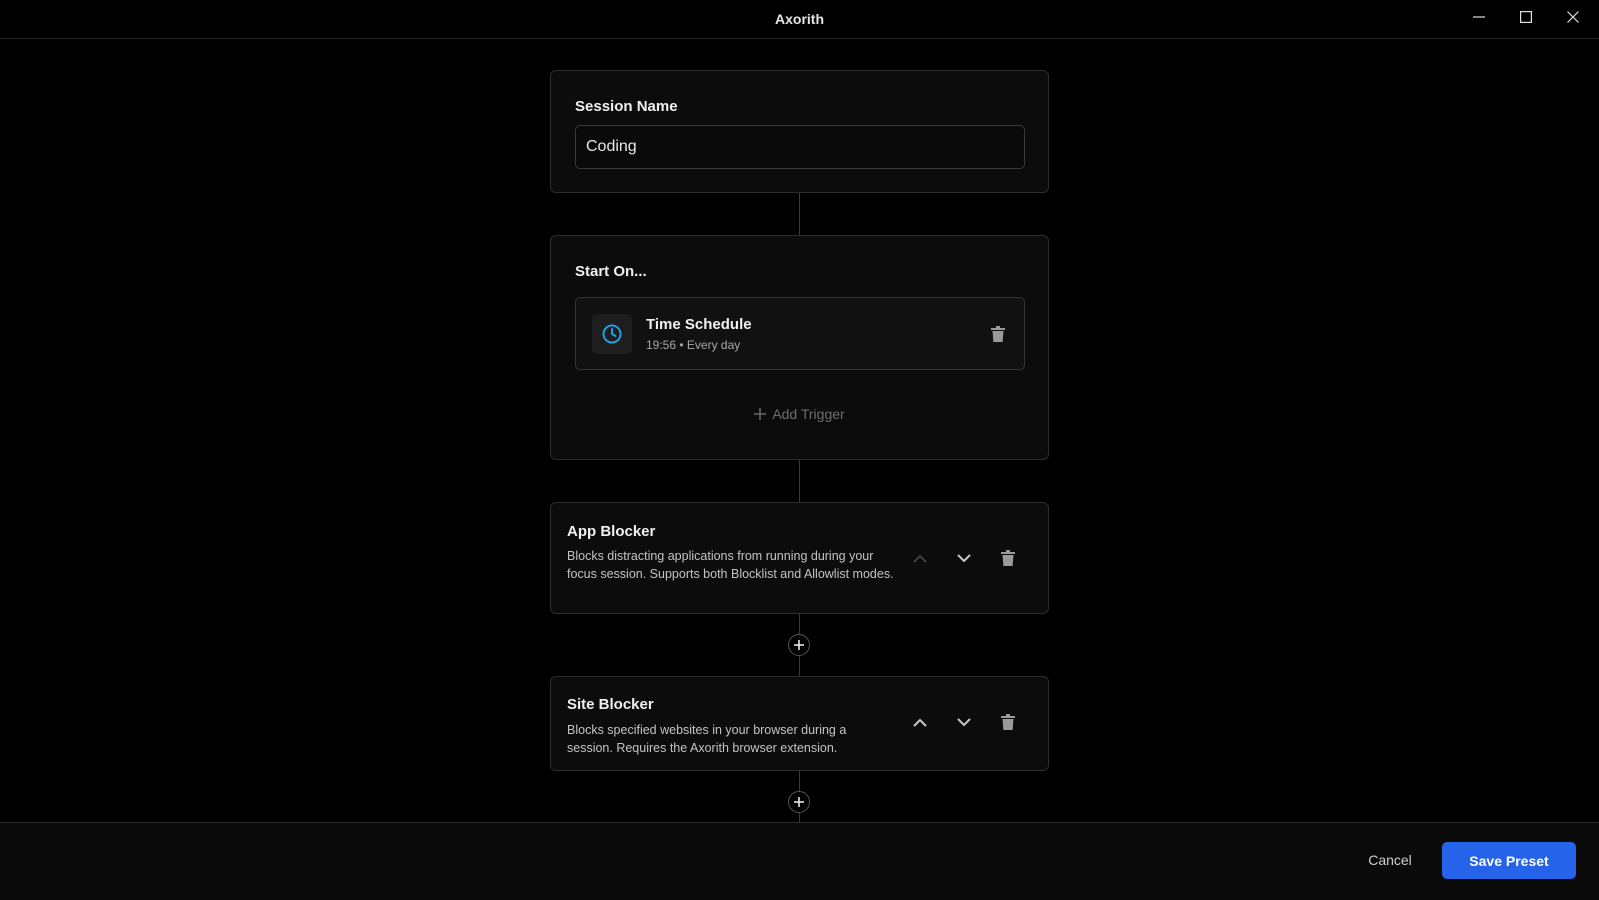 The width and height of the screenshot is (1599, 900). I want to click on title-bar: Axorith, so click(799, 19).